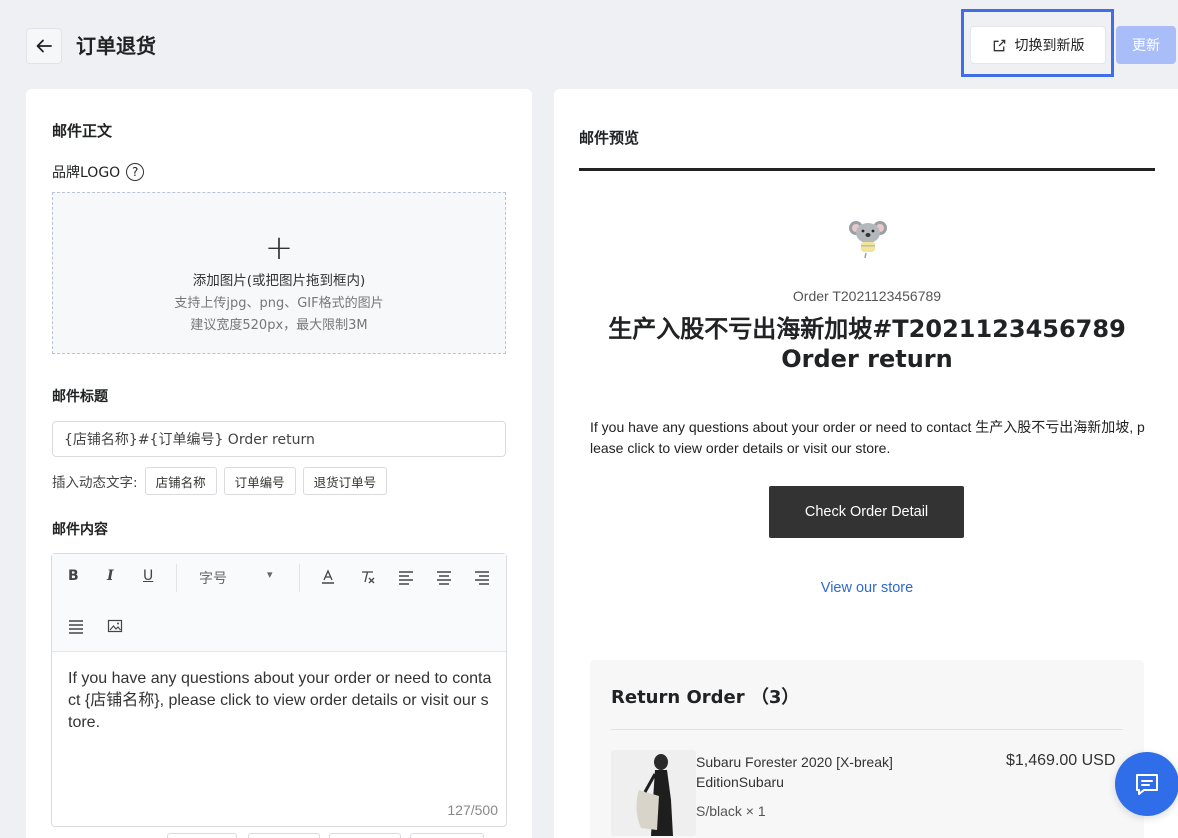  Describe the element at coordinates (345, 481) in the screenshot. I see `insert-tag-return-number: 退货订单号` at that location.